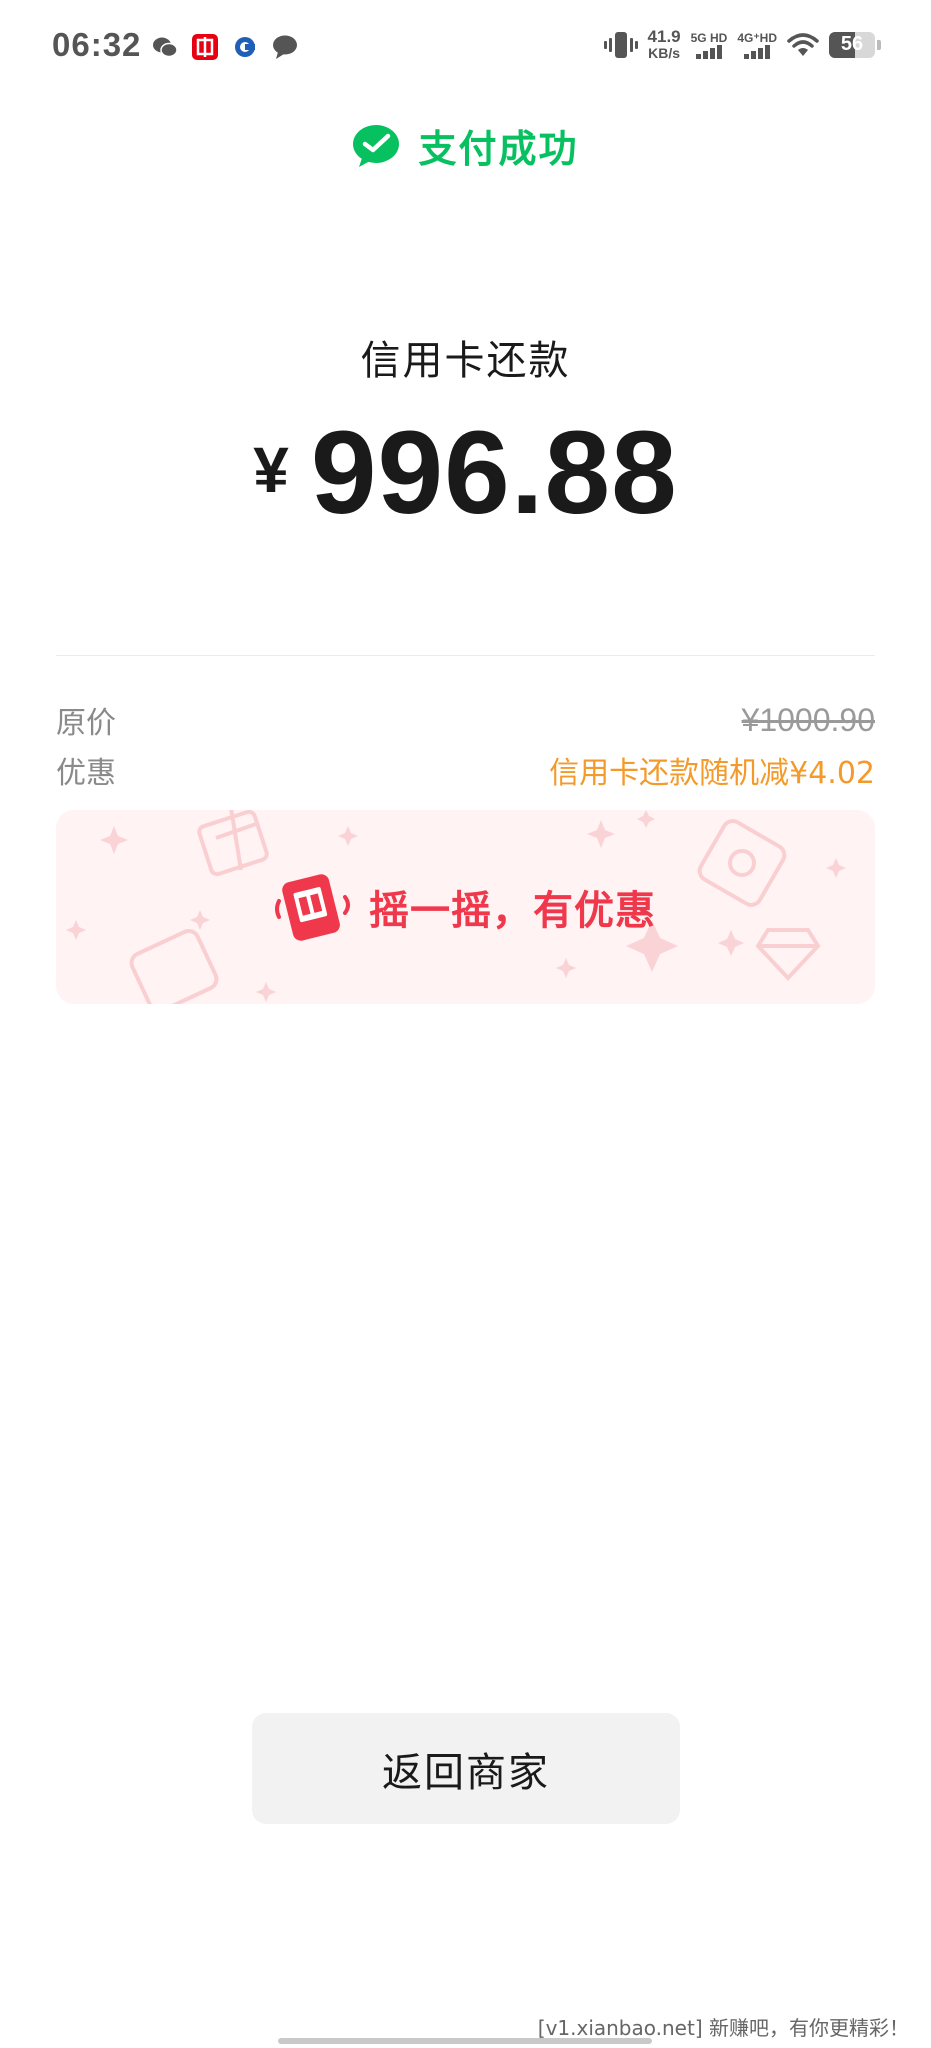 This screenshot has width=931, height=2048. What do you see at coordinates (465, 770) in the screenshot?
I see `discount-row: 优惠 信用卡还款随机减¥4.02` at bounding box center [465, 770].